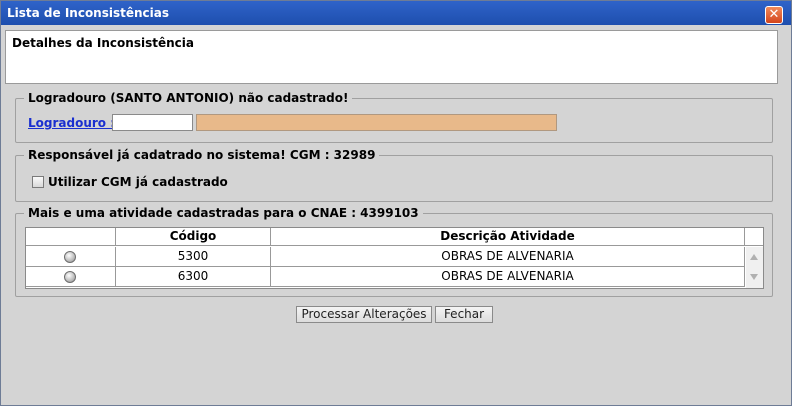  I want to click on codigo-cell: 6300, so click(193, 276).